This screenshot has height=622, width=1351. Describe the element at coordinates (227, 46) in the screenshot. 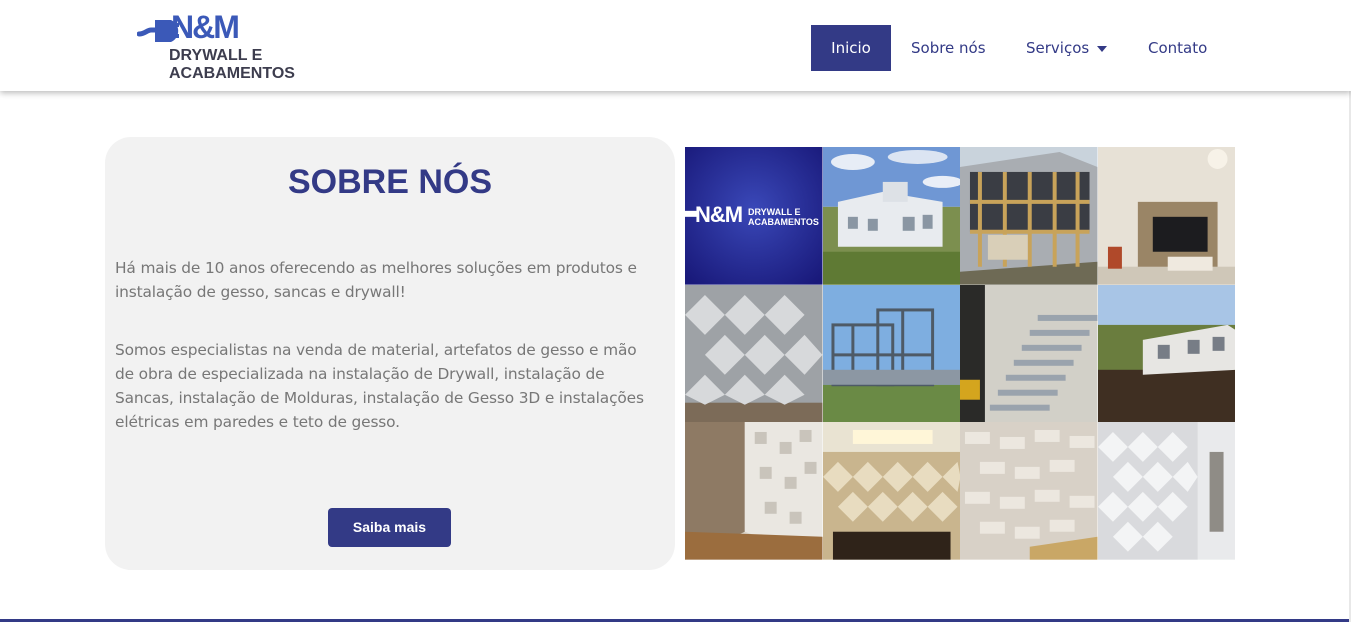

I see `brand-logo: N&M DRYWALL E ACABAMENTOS` at that location.